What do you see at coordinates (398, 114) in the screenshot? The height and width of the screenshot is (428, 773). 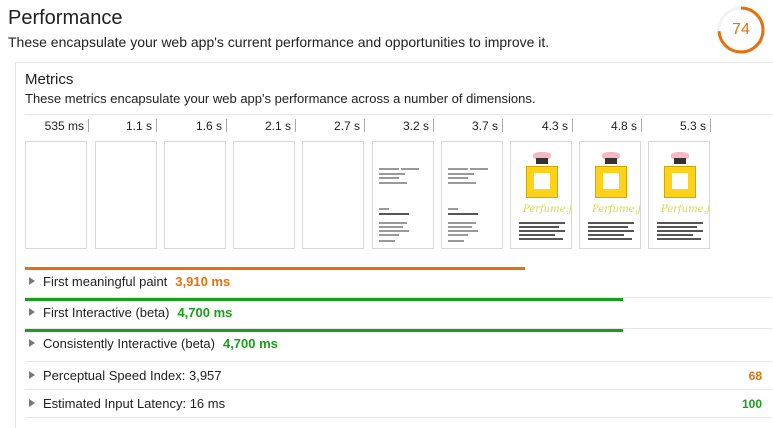 I see `timeline-divider` at bounding box center [398, 114].